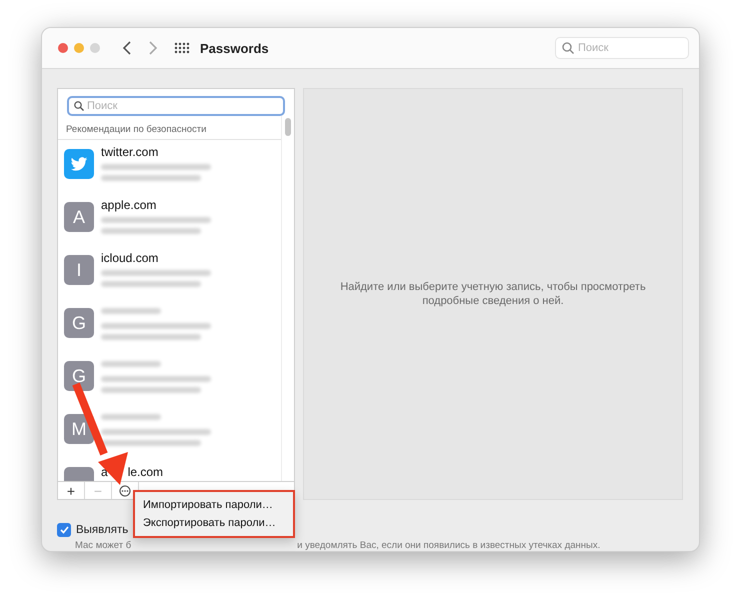  I want to click on forward-button, so click(153, 48).